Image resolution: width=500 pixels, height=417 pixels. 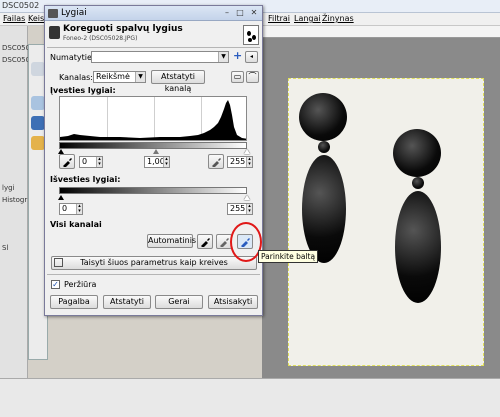 What do you see at coordinates (240, 13) in the screenshot?
I see `maximize-icon: □` at bounding box center [240, 13].